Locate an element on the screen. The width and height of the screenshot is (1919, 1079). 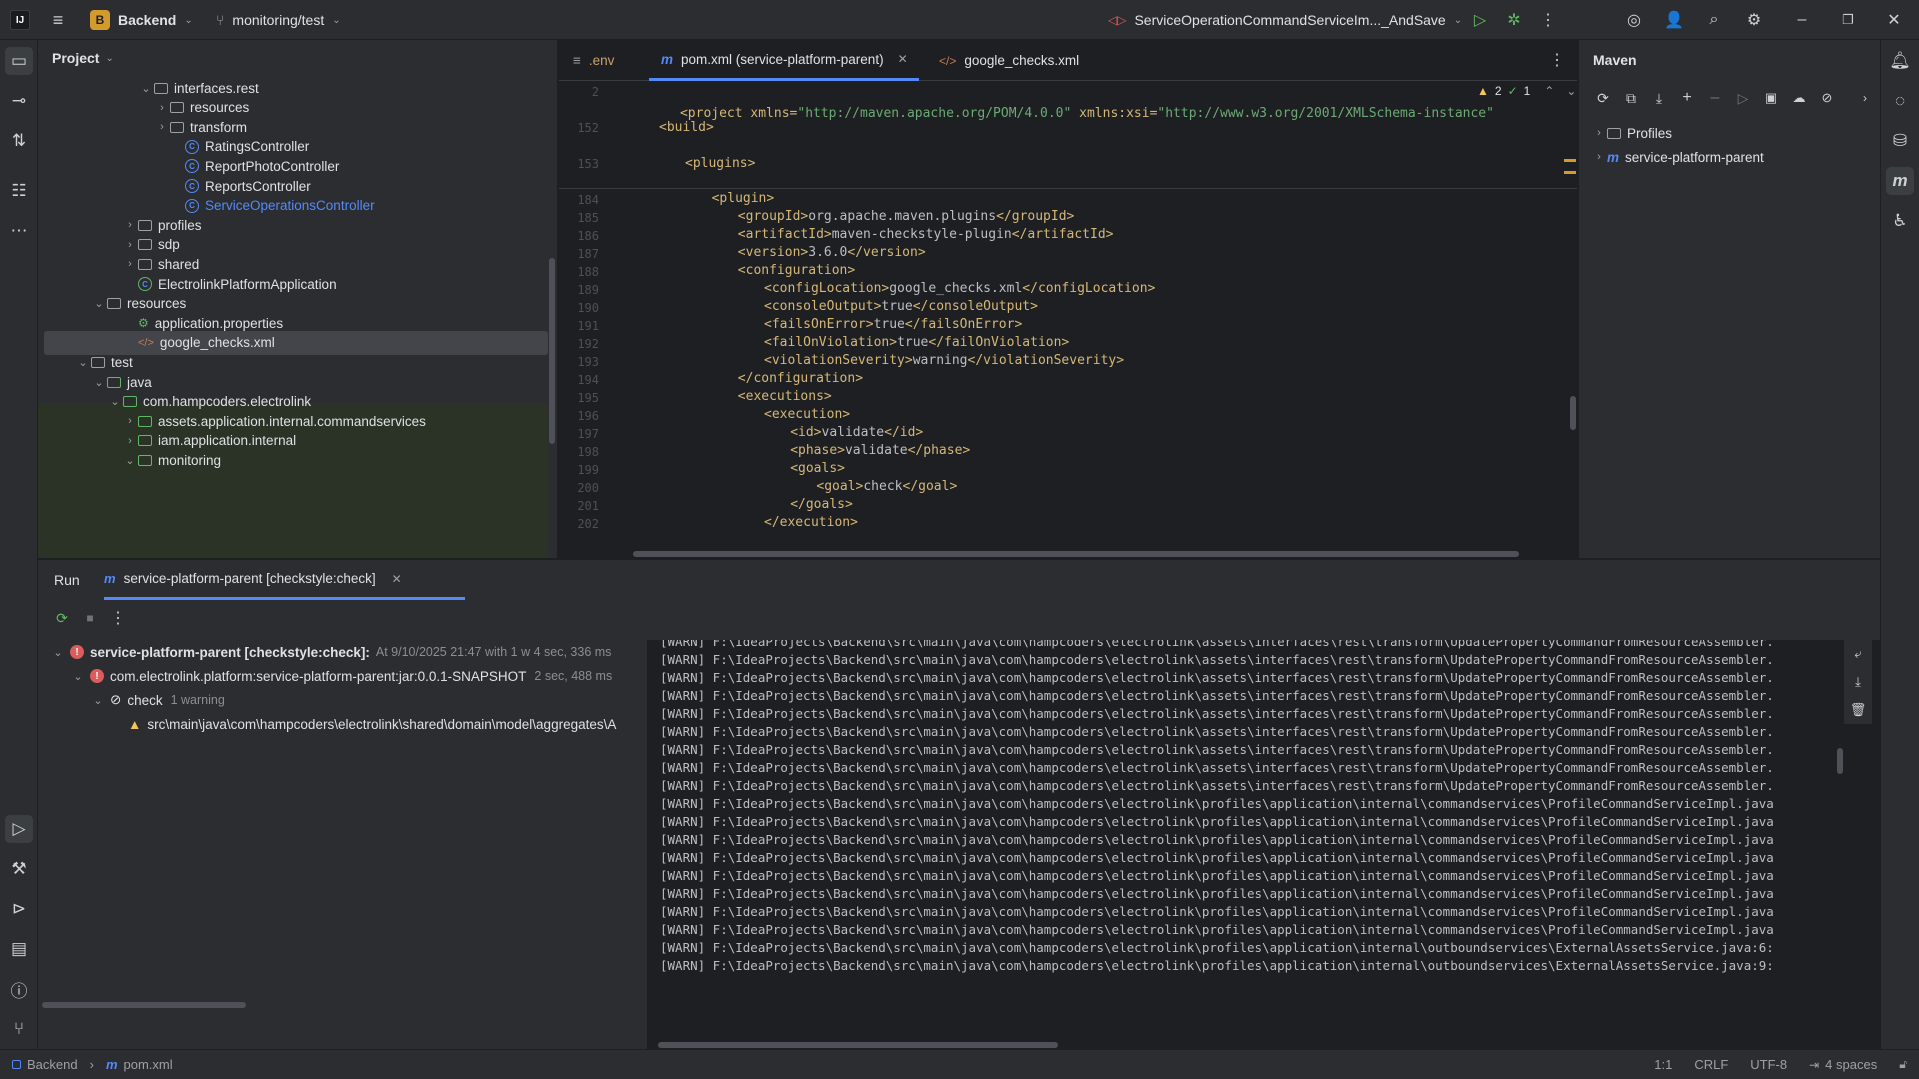
clear-trash-icon: 🗑︎ is located at coordinates (1858, 710).